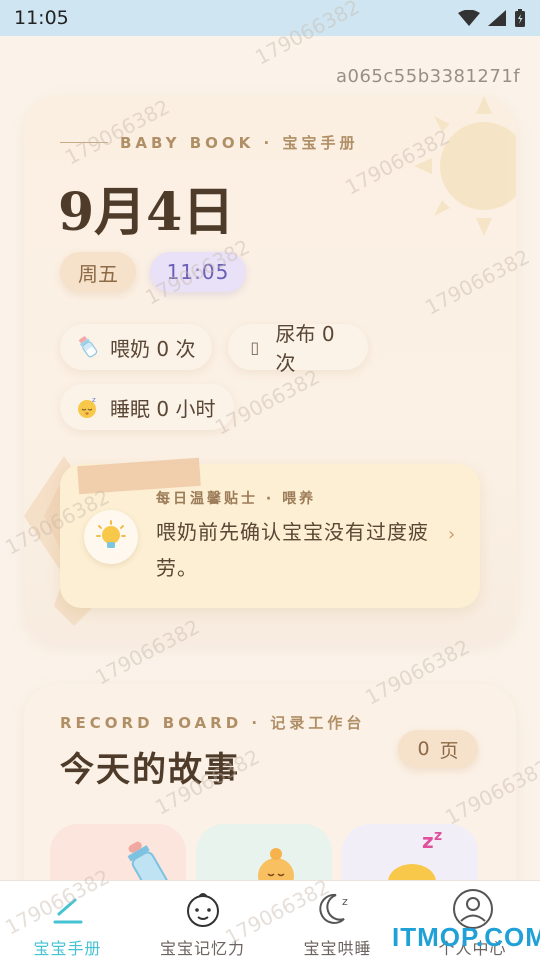 This screenshot has width=540, height=960. What do you see at coordinates (449, 750) in the screenshot?
I see `page-unit: 页` at bounding box center [449, 750].